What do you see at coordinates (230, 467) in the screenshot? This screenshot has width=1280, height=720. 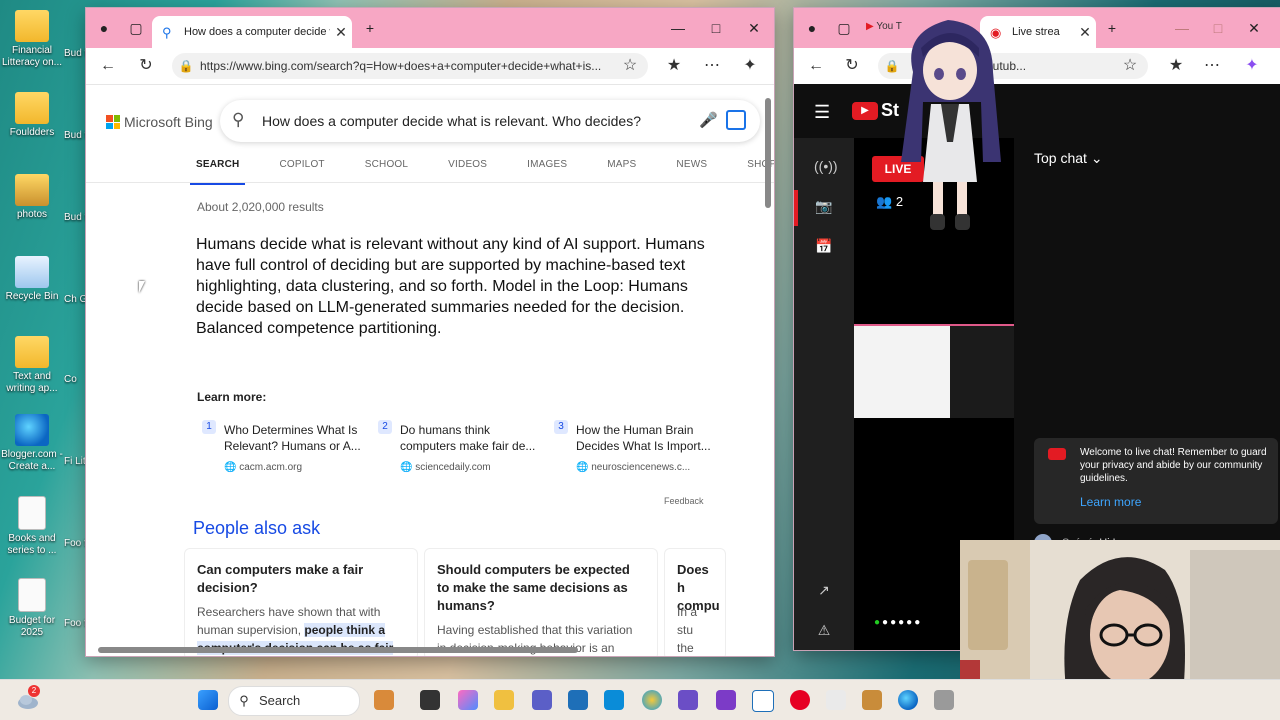 I see `globe-icon: 🌐` at bounding box center [230, 467].